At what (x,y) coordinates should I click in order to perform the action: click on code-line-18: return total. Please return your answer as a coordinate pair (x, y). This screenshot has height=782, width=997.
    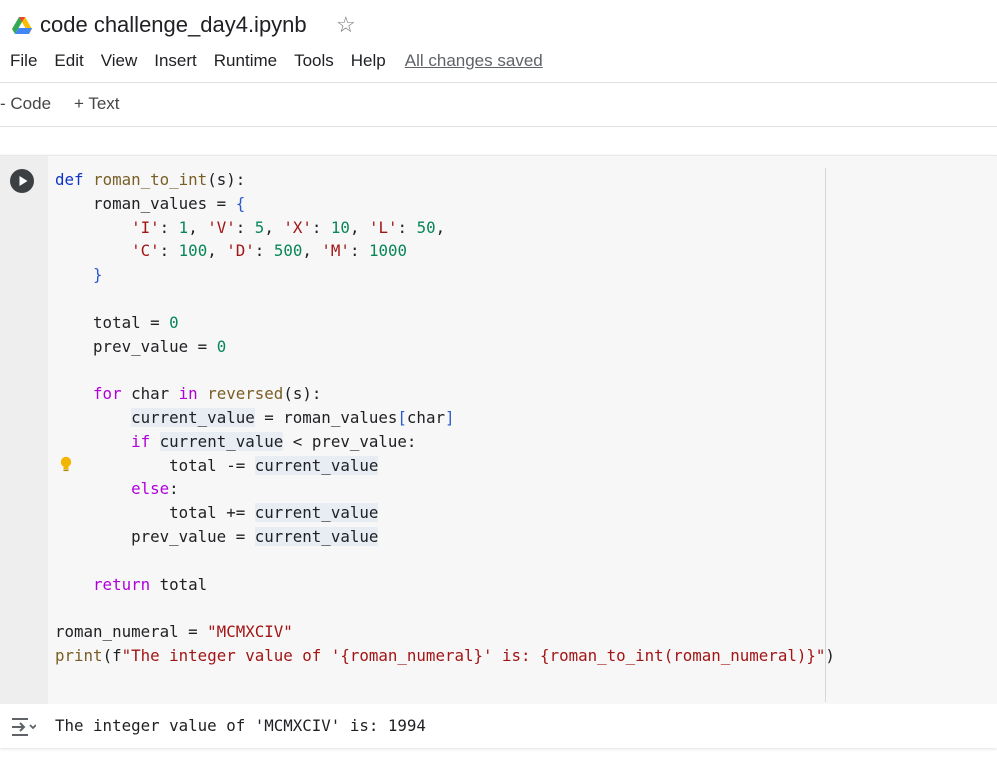
    Looking at the image, I should click on (150, 584).